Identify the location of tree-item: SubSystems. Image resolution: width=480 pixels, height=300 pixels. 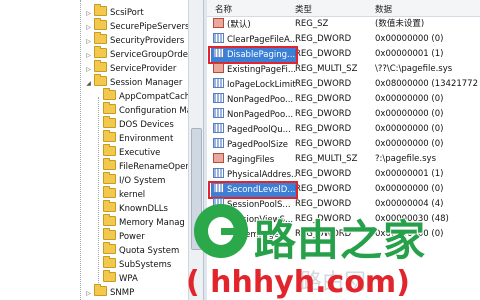
(137, 263).